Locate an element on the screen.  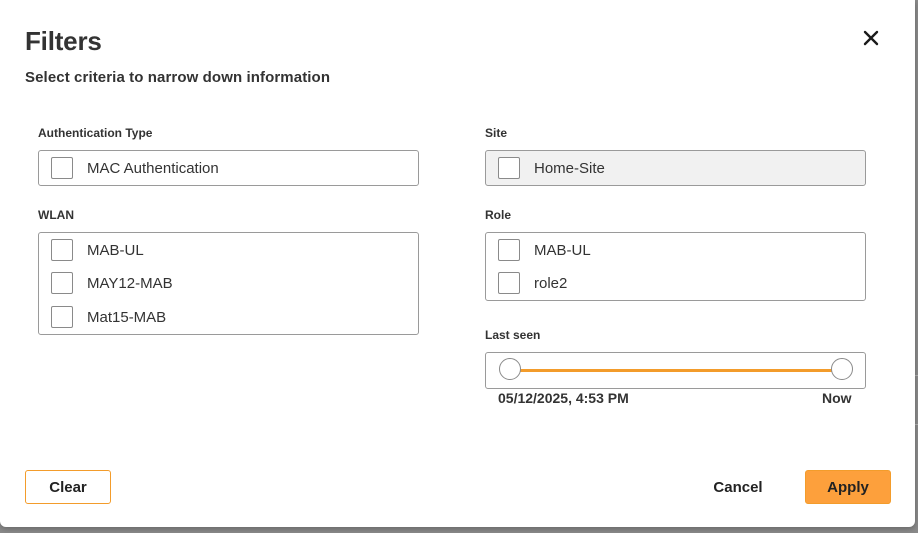
site-options: Home-Site is located at coordinates (675, 168).